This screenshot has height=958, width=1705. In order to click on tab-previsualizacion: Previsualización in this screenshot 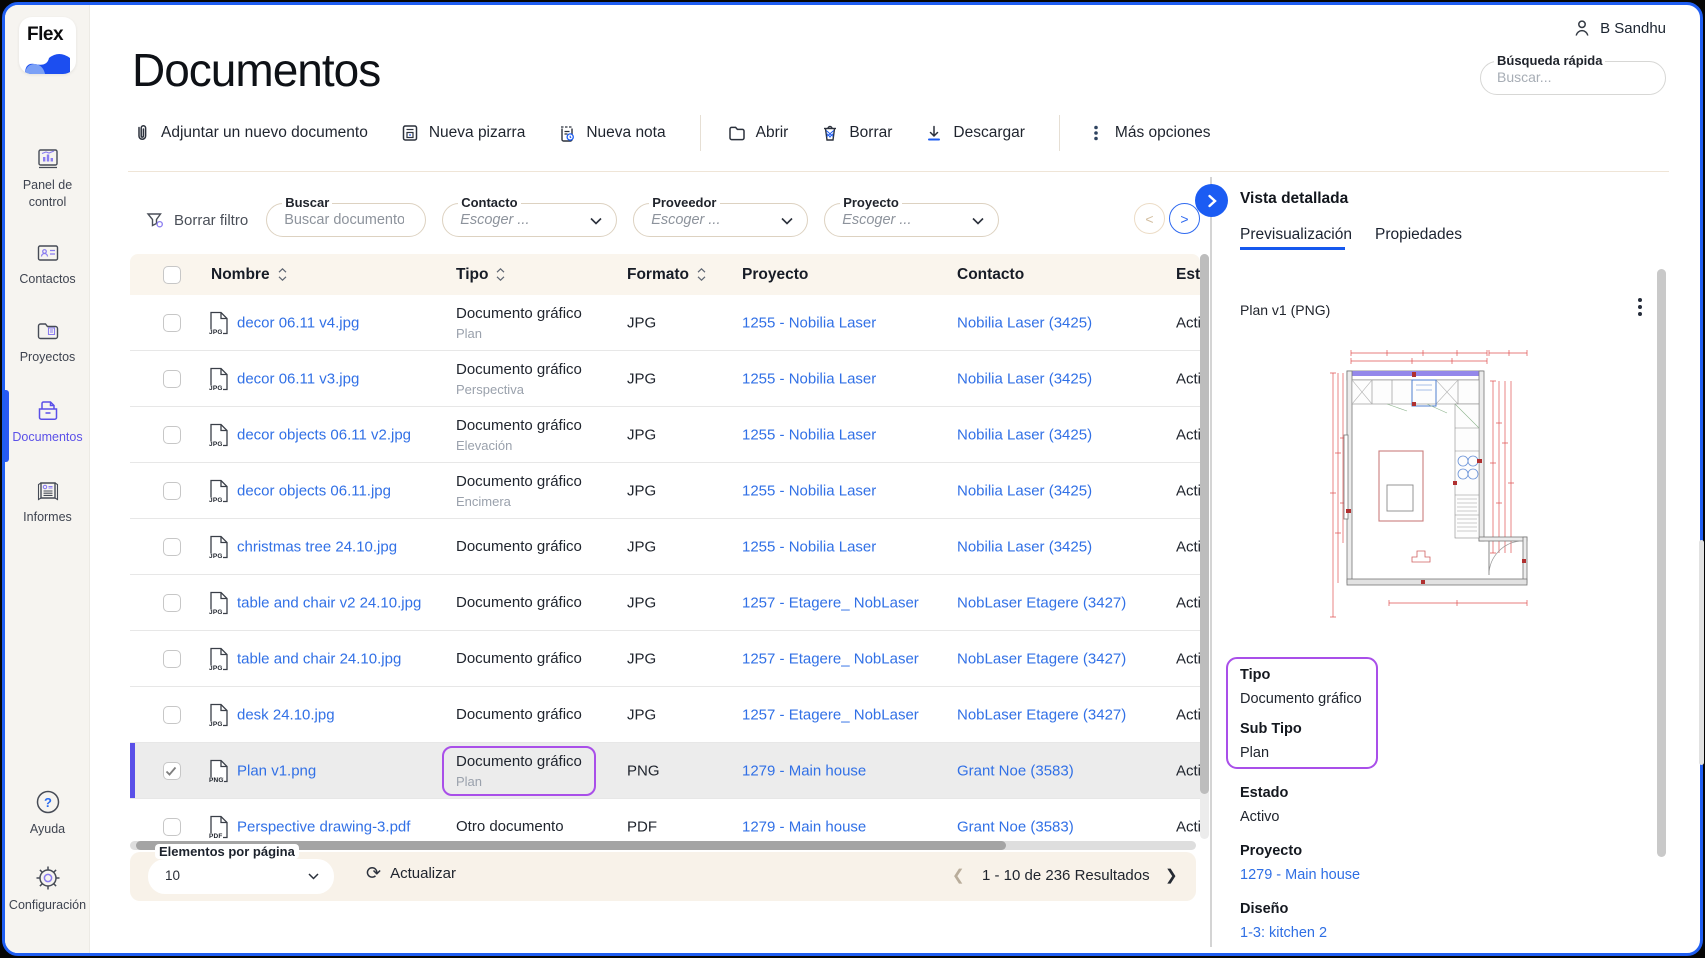, I will do `click(1296, 235)`.